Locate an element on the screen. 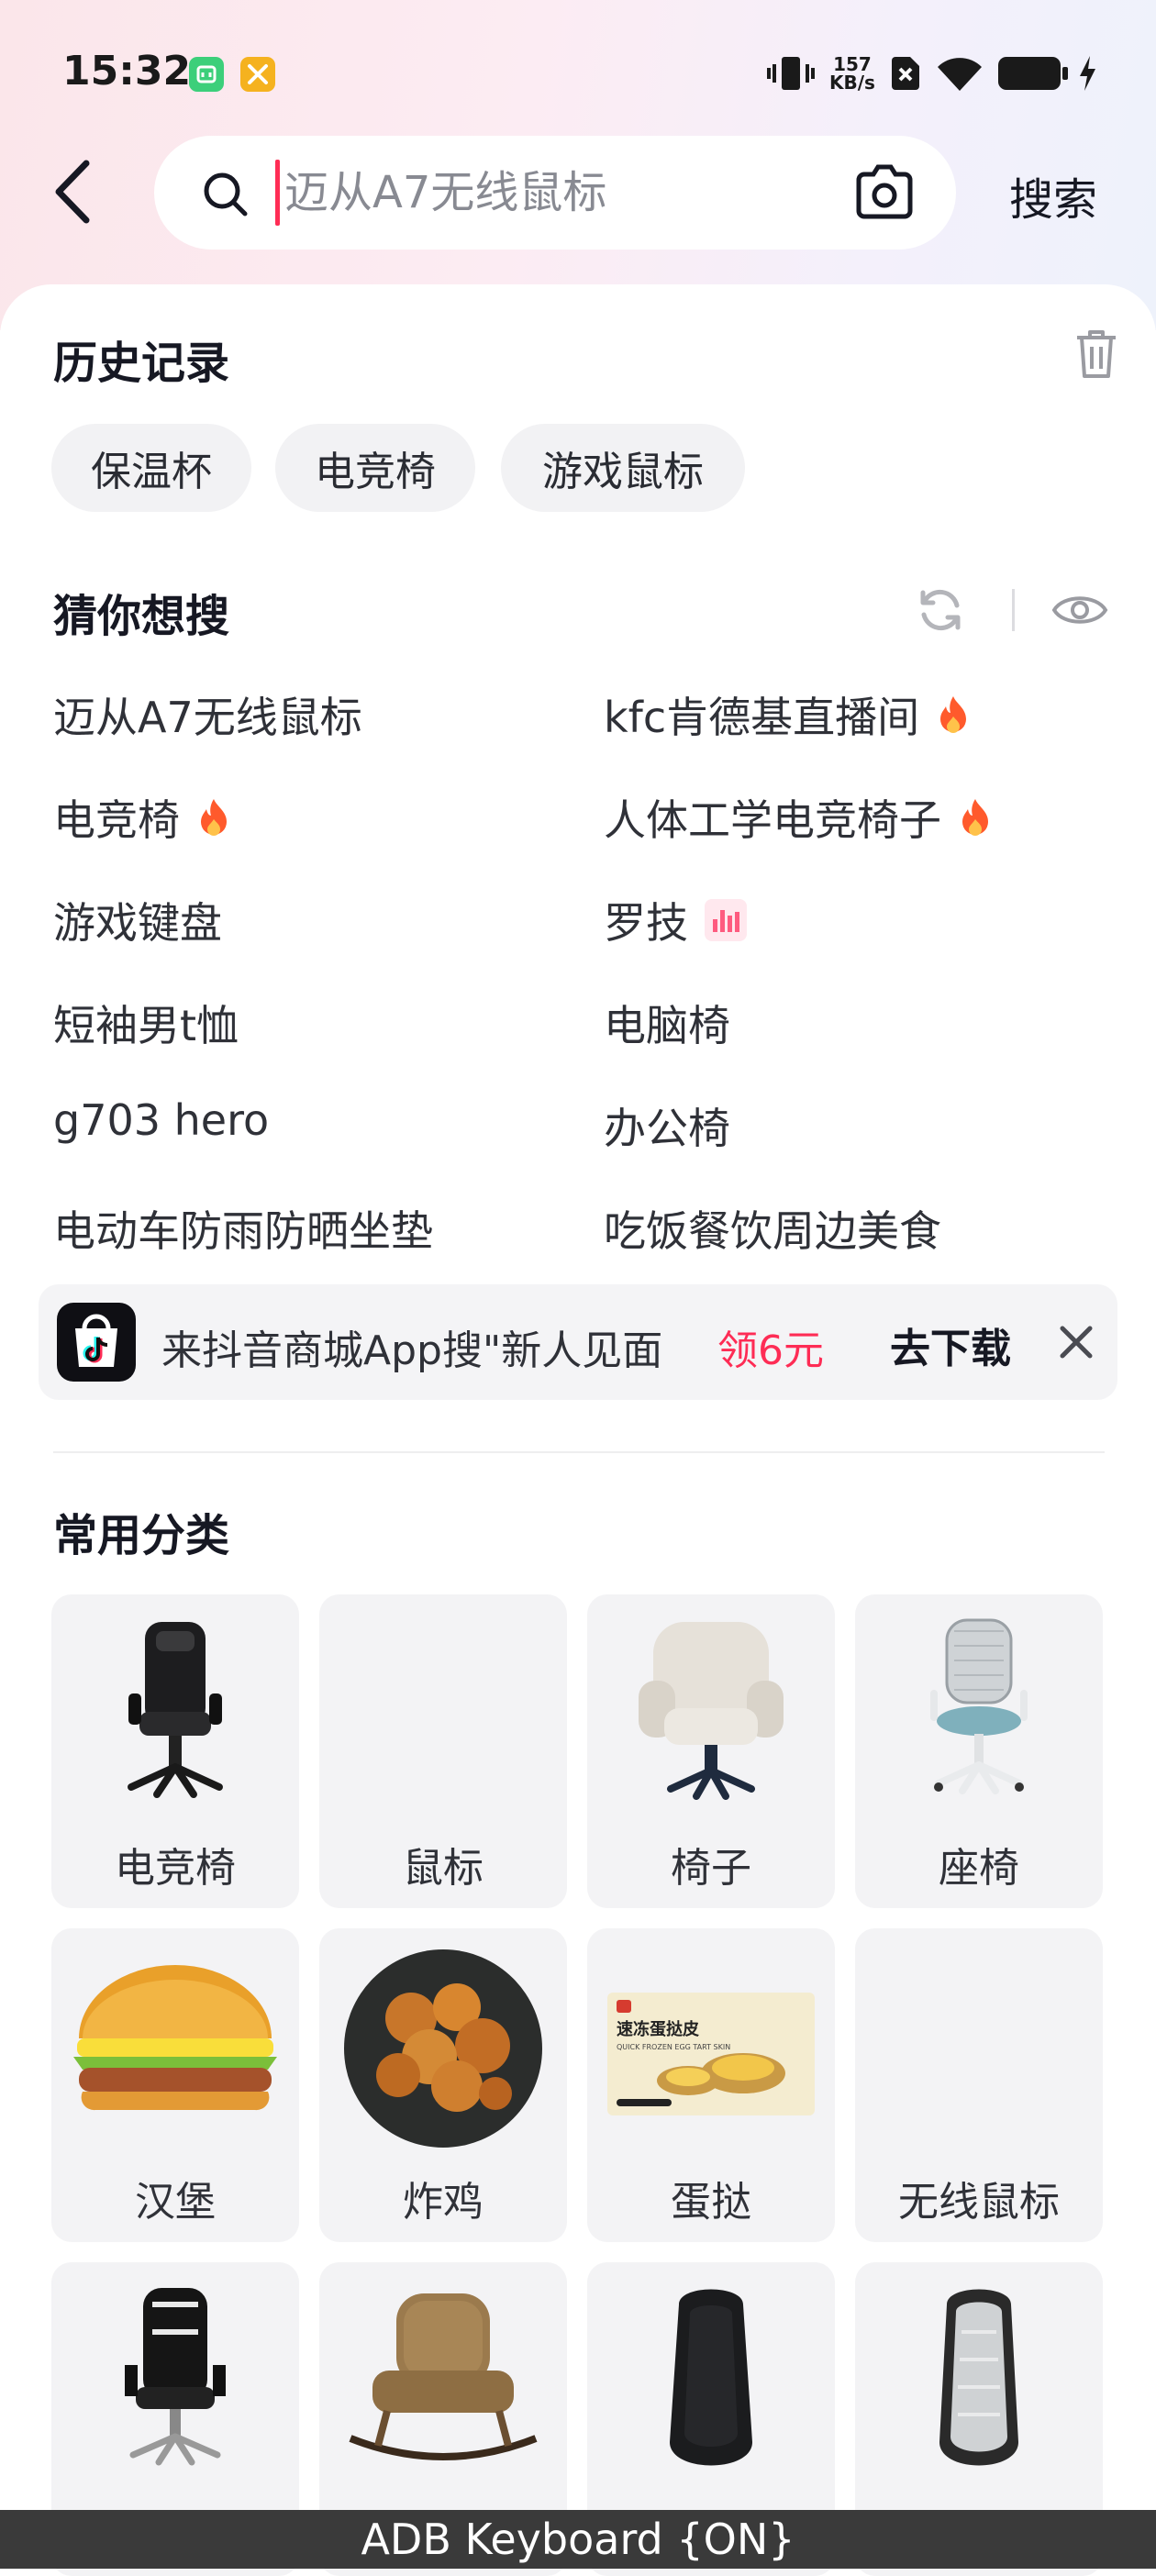 This screenshot has width=1156, height=2576. status-icons: 157 KB/s is located at coordinates (932, 73).